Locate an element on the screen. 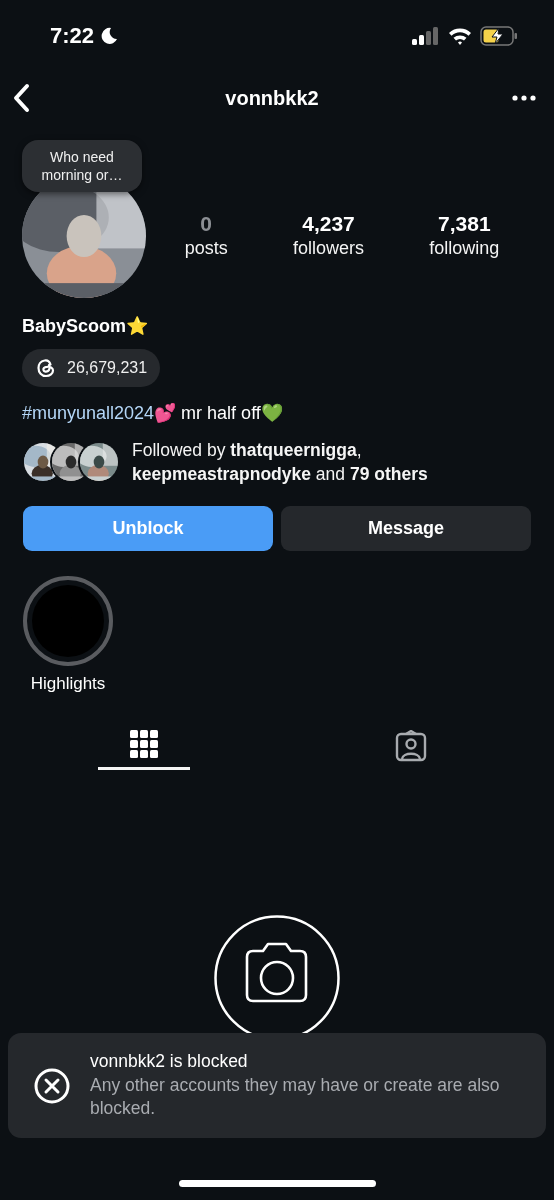 This screenshot has height=1200, width=554. threads-badge: 26,679,231 is located at coordinates (91, 368).